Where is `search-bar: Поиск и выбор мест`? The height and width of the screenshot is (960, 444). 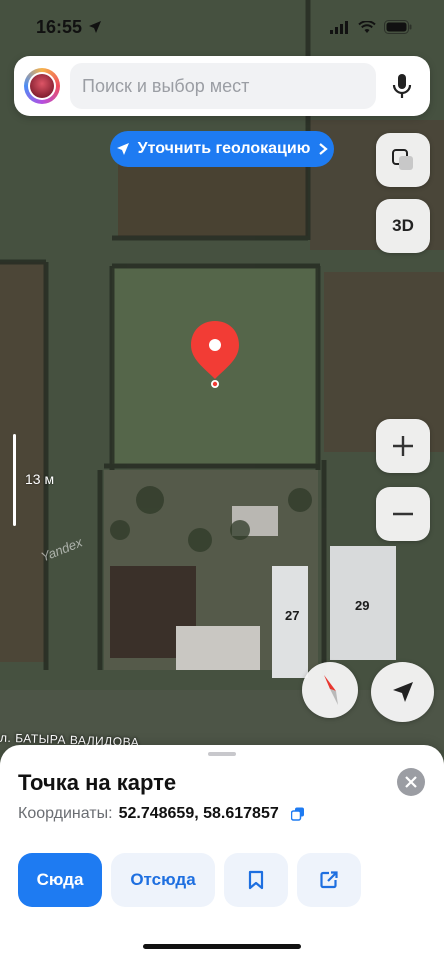
search-bar: Поиск и выбор мест is located at coordinates (222, 86).